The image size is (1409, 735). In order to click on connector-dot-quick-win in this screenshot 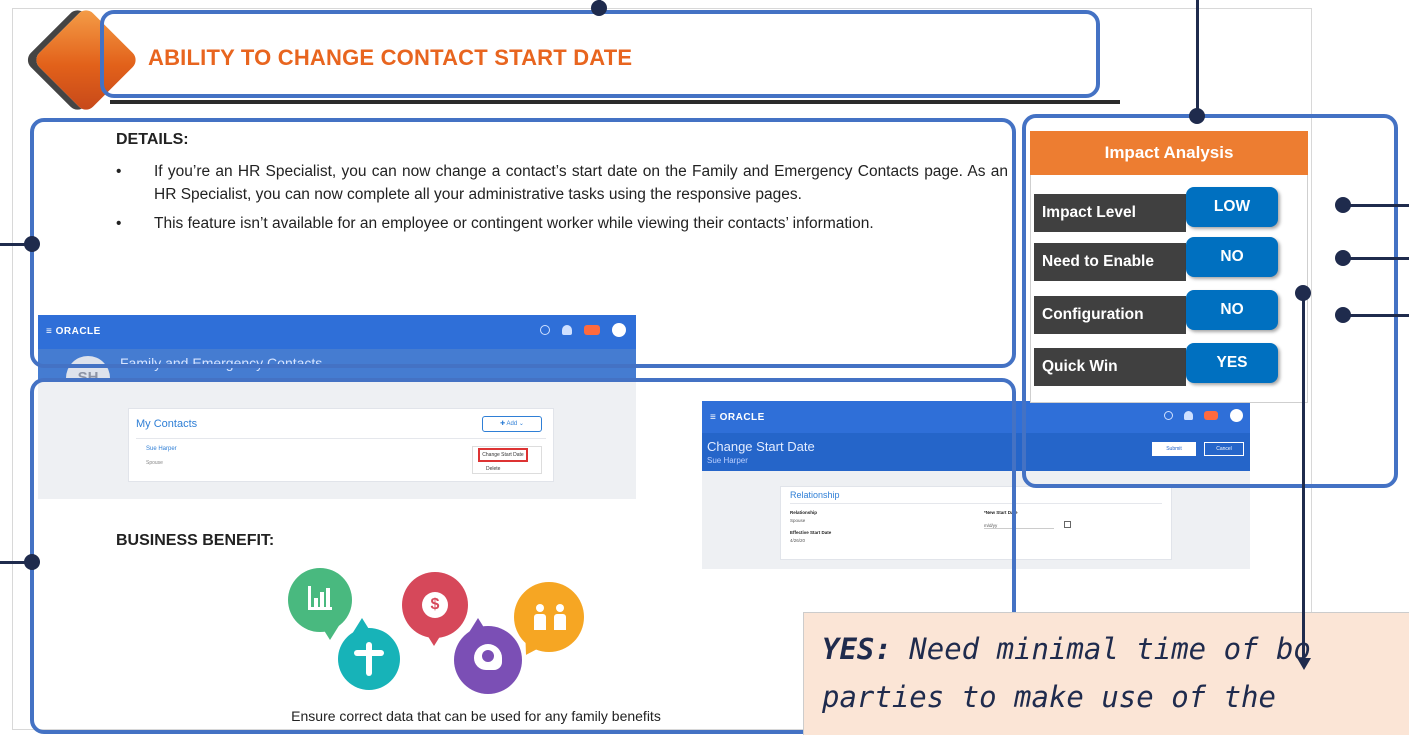, I will do `click(1303, 293)`.